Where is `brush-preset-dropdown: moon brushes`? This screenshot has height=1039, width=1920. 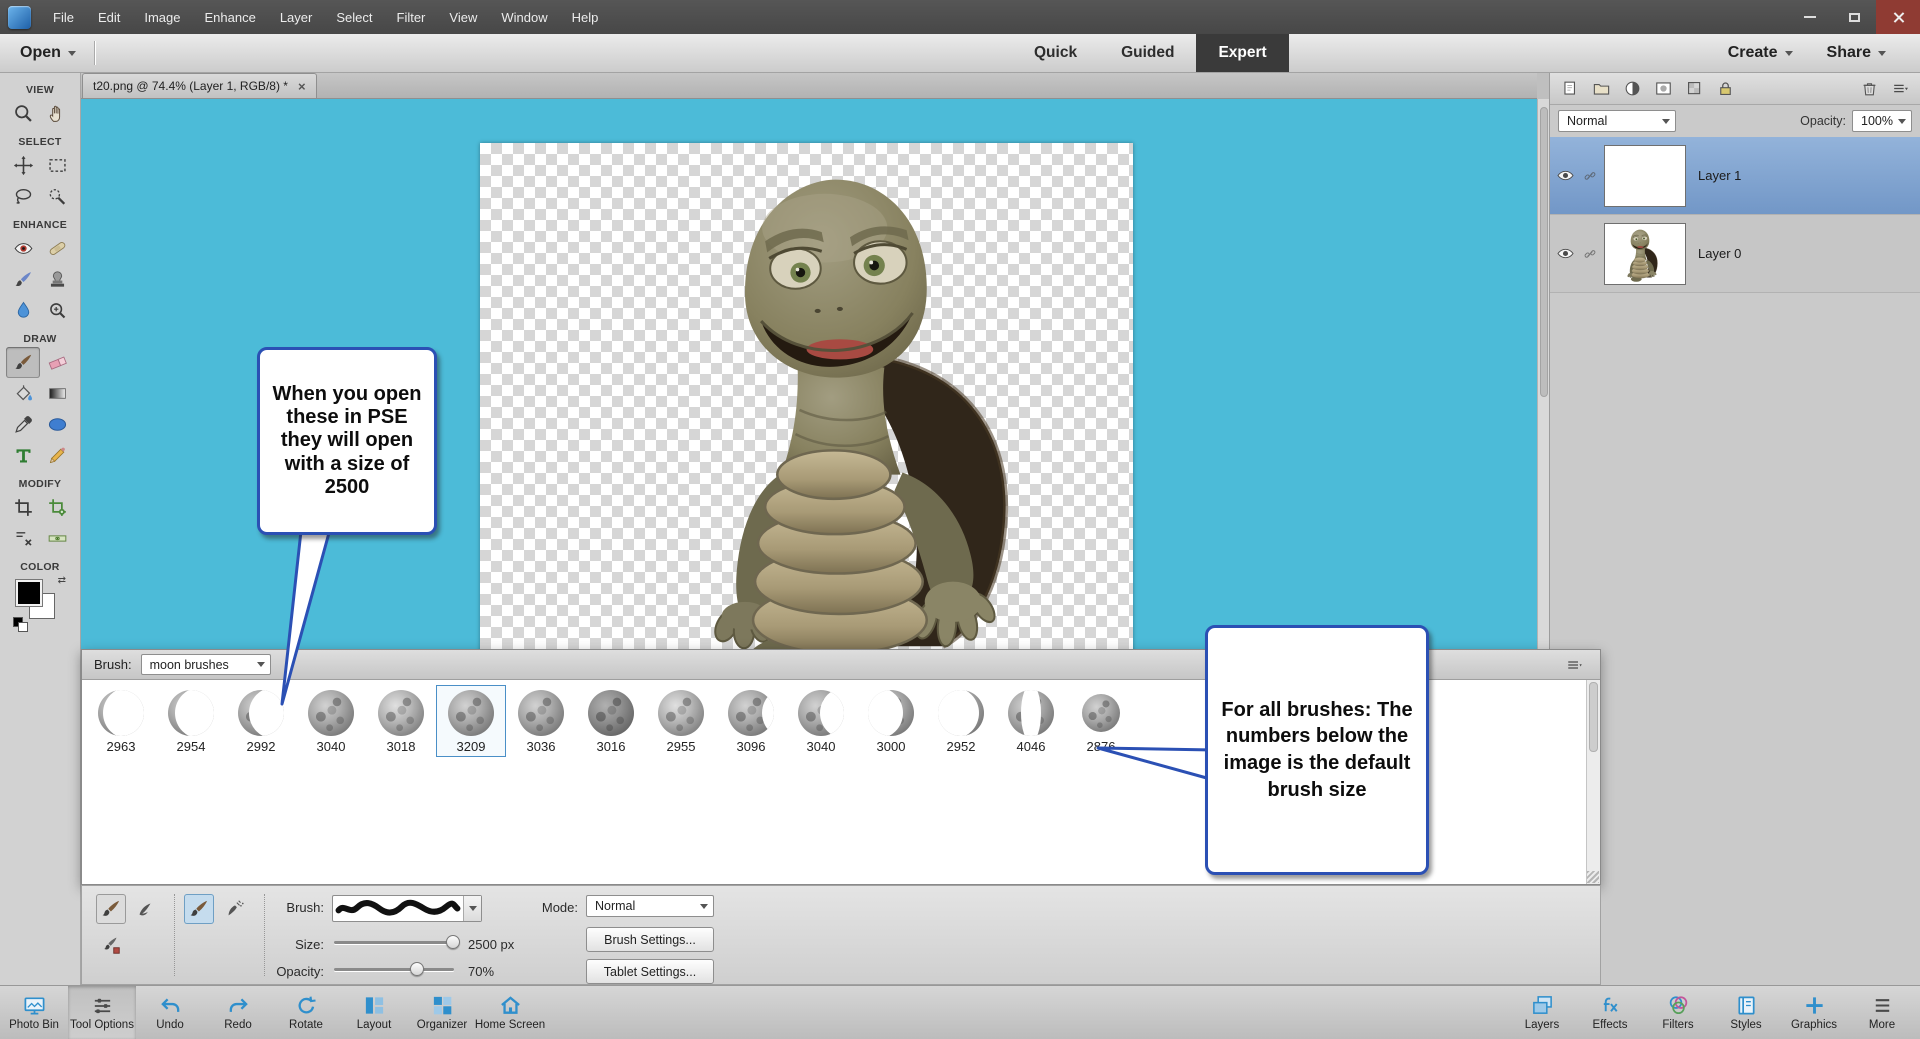
brush-preset-dropdown: moon brushes is located at coordinates (205, 664).